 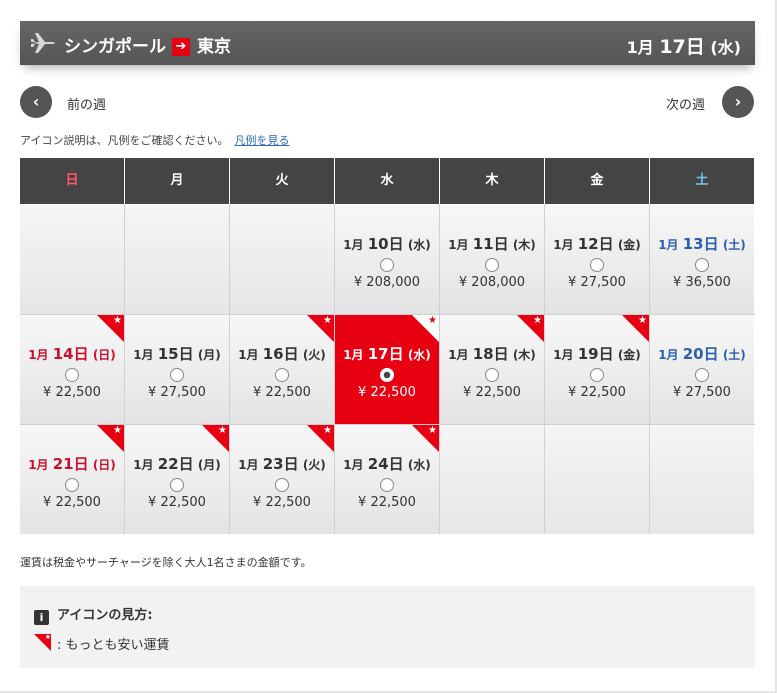 I want to click on prev-week-button: ‹, so click(x=36, y=102).